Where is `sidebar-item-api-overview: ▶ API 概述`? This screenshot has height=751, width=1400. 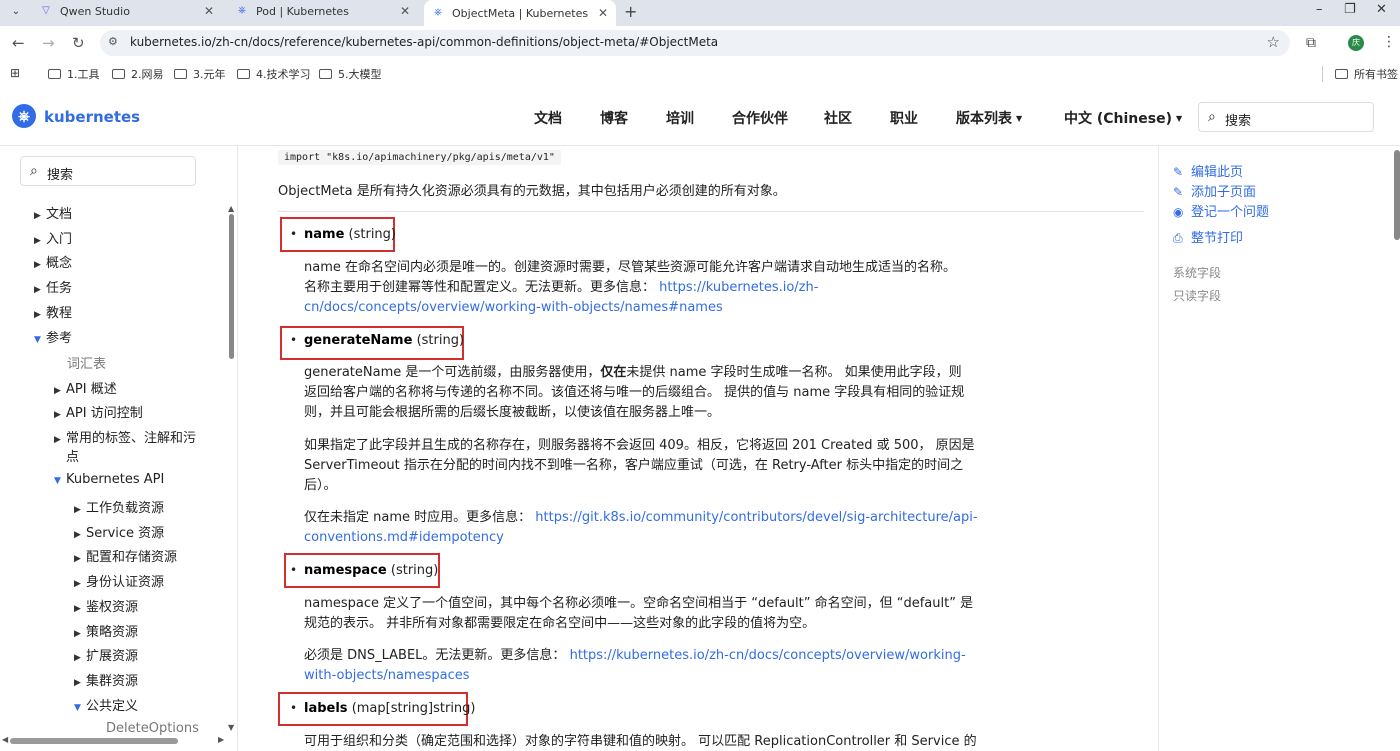
sidebar-item-api-overview: ▶ API 概述 is located at coordinates (85, 387).